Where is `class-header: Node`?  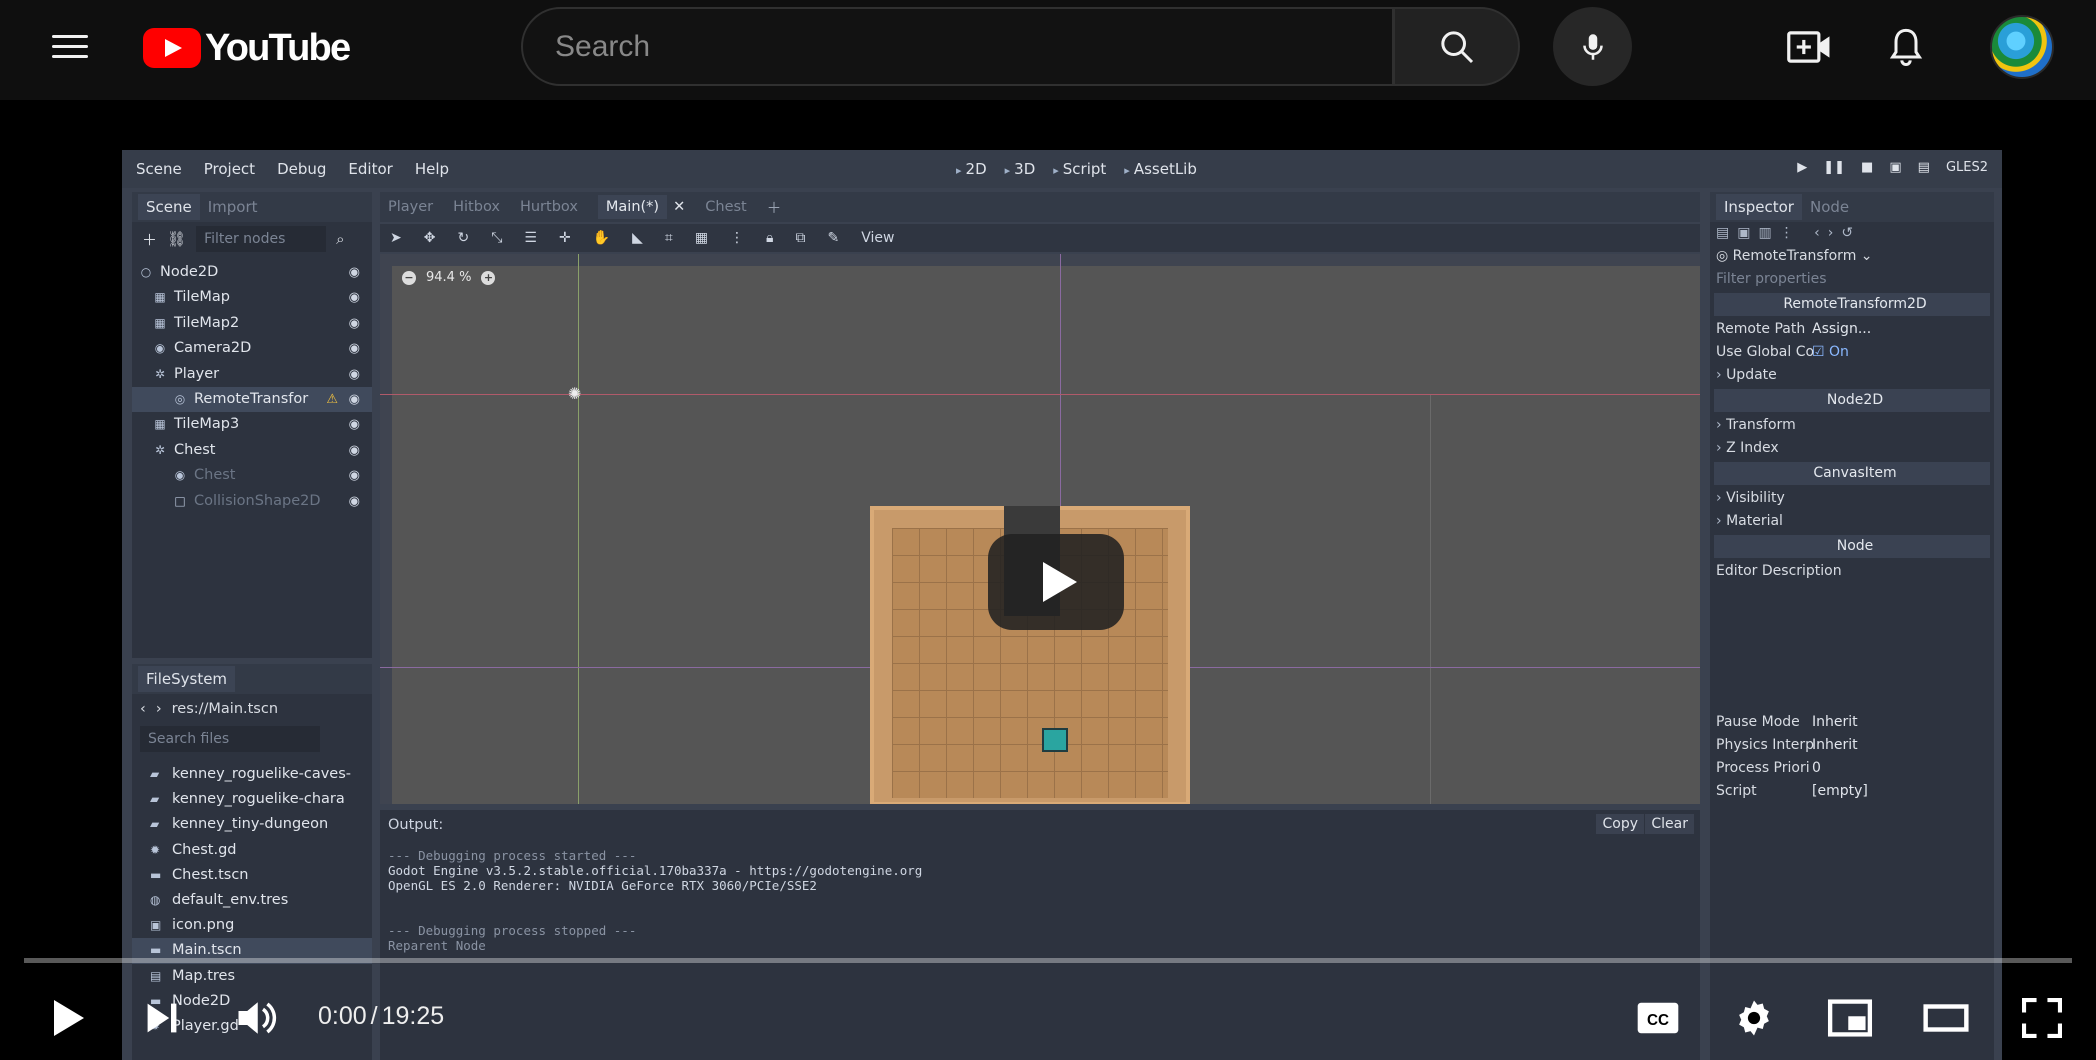 class-header: Node is located at coordinates (1852, 546).